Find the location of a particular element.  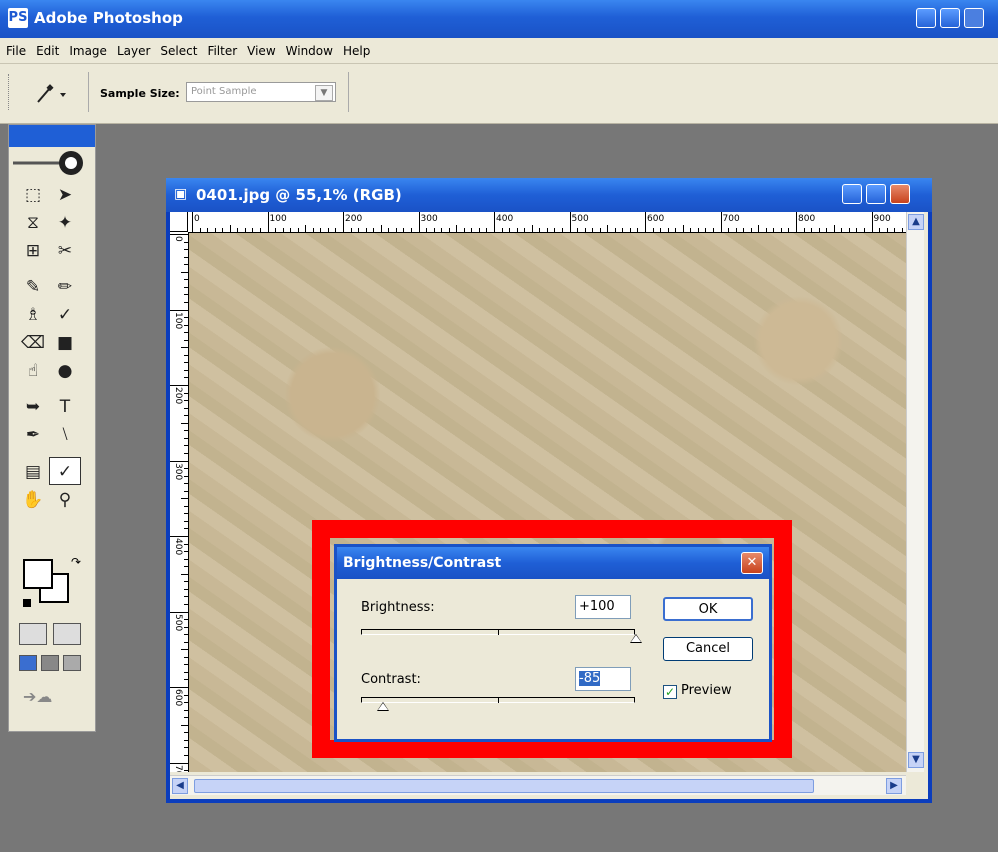

maximize-button is located at coordinates (950, 18).